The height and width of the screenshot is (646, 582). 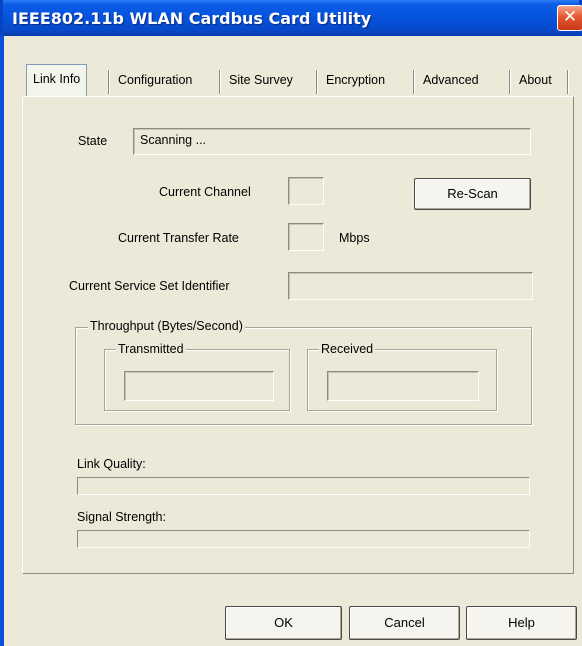 What do you see at coordinates (306, 237) in the screenshot?
I see `transfer-rate-field` at bounding box center [306, 237].